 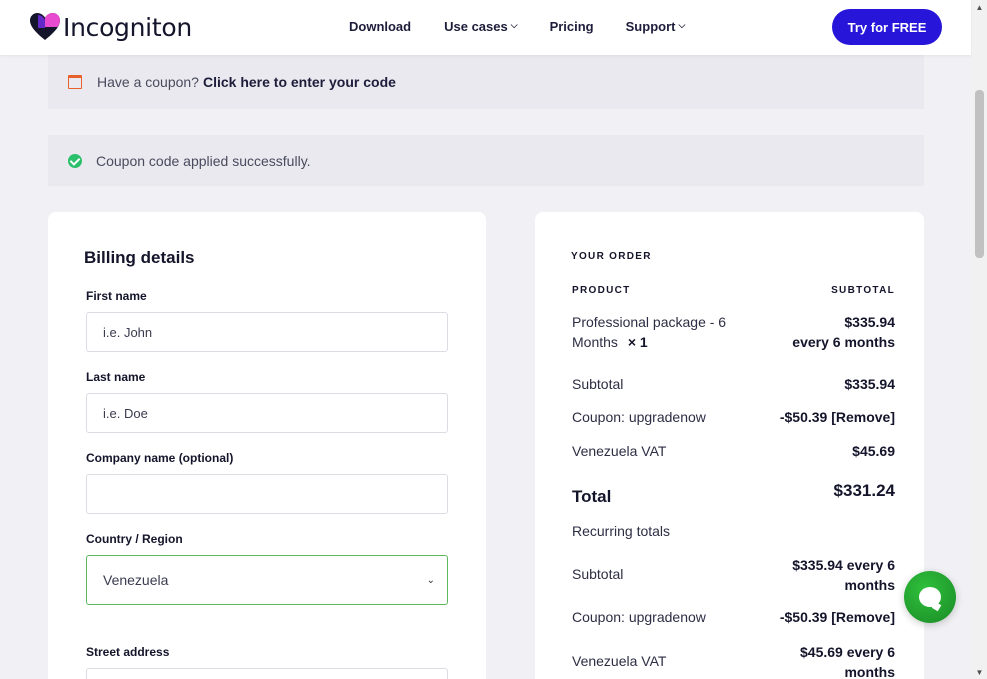 I want to click on recurring-coupon-discount: -$50.39 [Remove], so click(x=837, y=617).